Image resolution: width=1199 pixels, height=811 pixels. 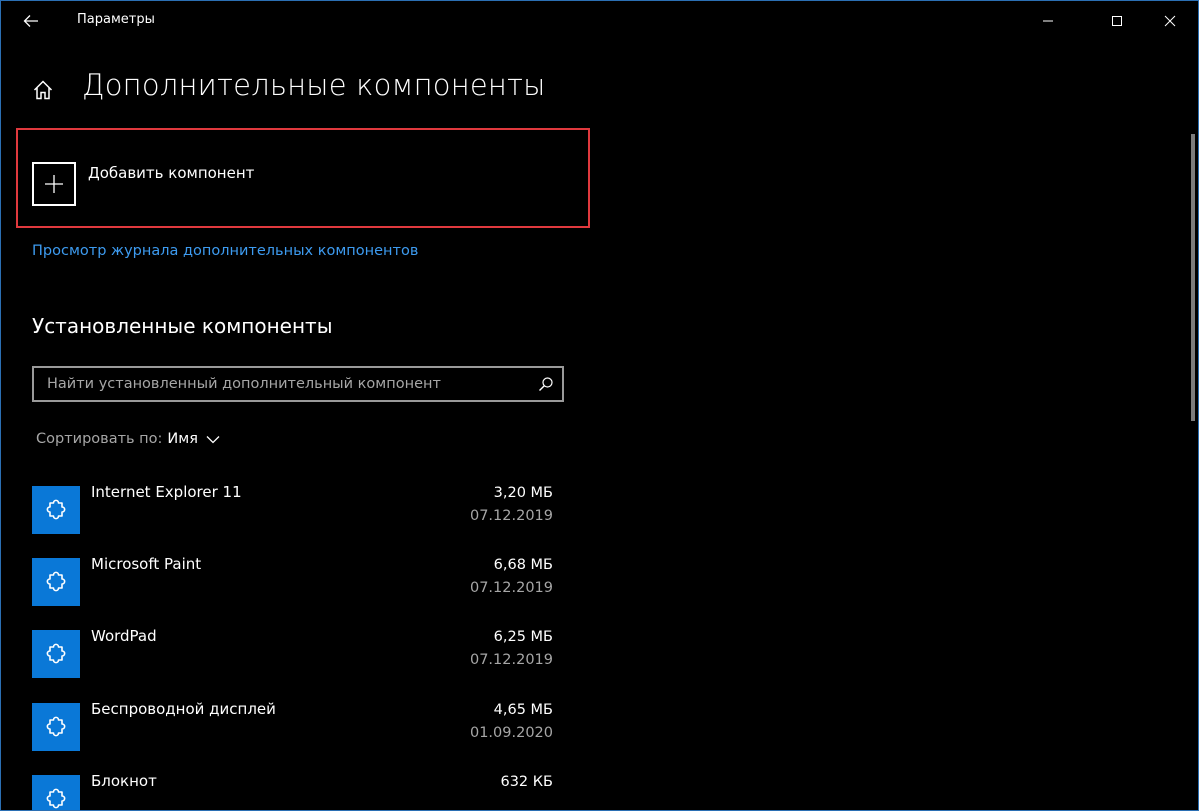 What do you see at coordinates (143, 184) in the screenshot?
I see `add-component-button: Добавить компонент` at bounding box center [143, 184].